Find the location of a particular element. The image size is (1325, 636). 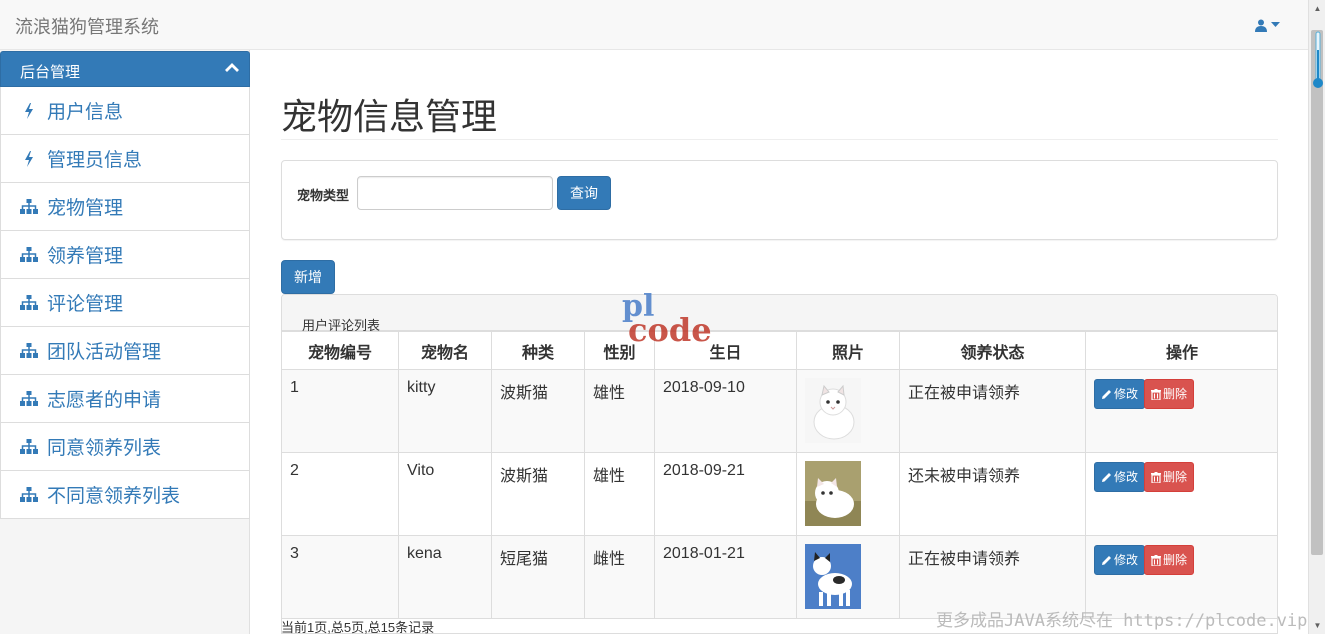

pet-type-label: 宠物类型 is located at coordinates (323, 195).